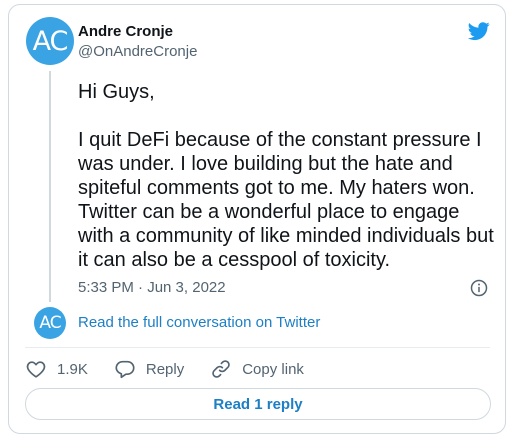  I want to click on read-replies-button: Read 1 reply, so click(258, 404).